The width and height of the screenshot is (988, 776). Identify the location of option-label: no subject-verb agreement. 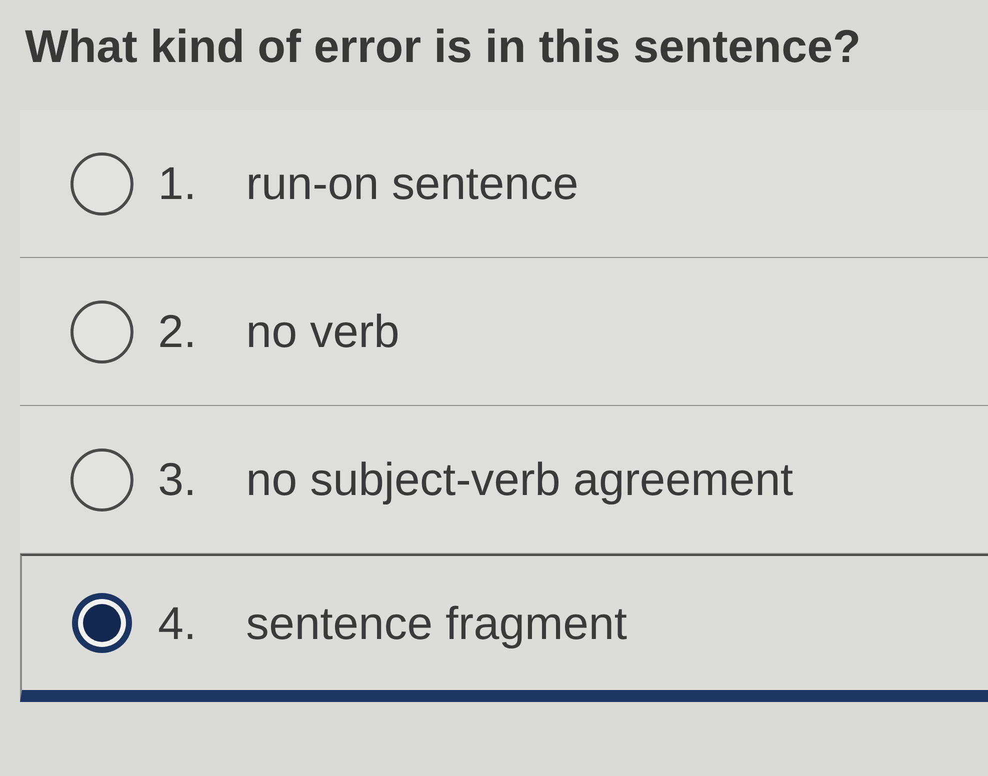
(520, 479).